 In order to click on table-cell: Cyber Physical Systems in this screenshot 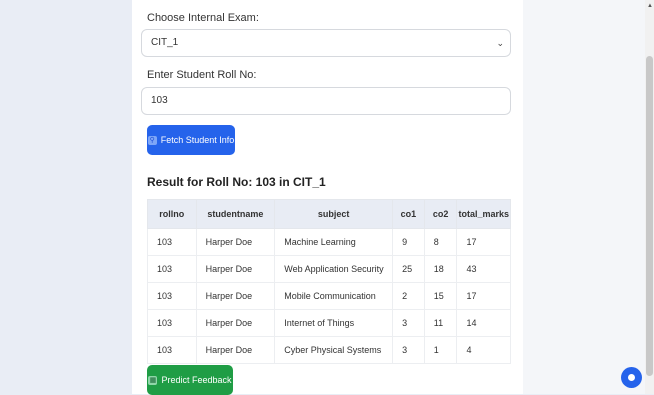, I will do `click(334, 350)`.